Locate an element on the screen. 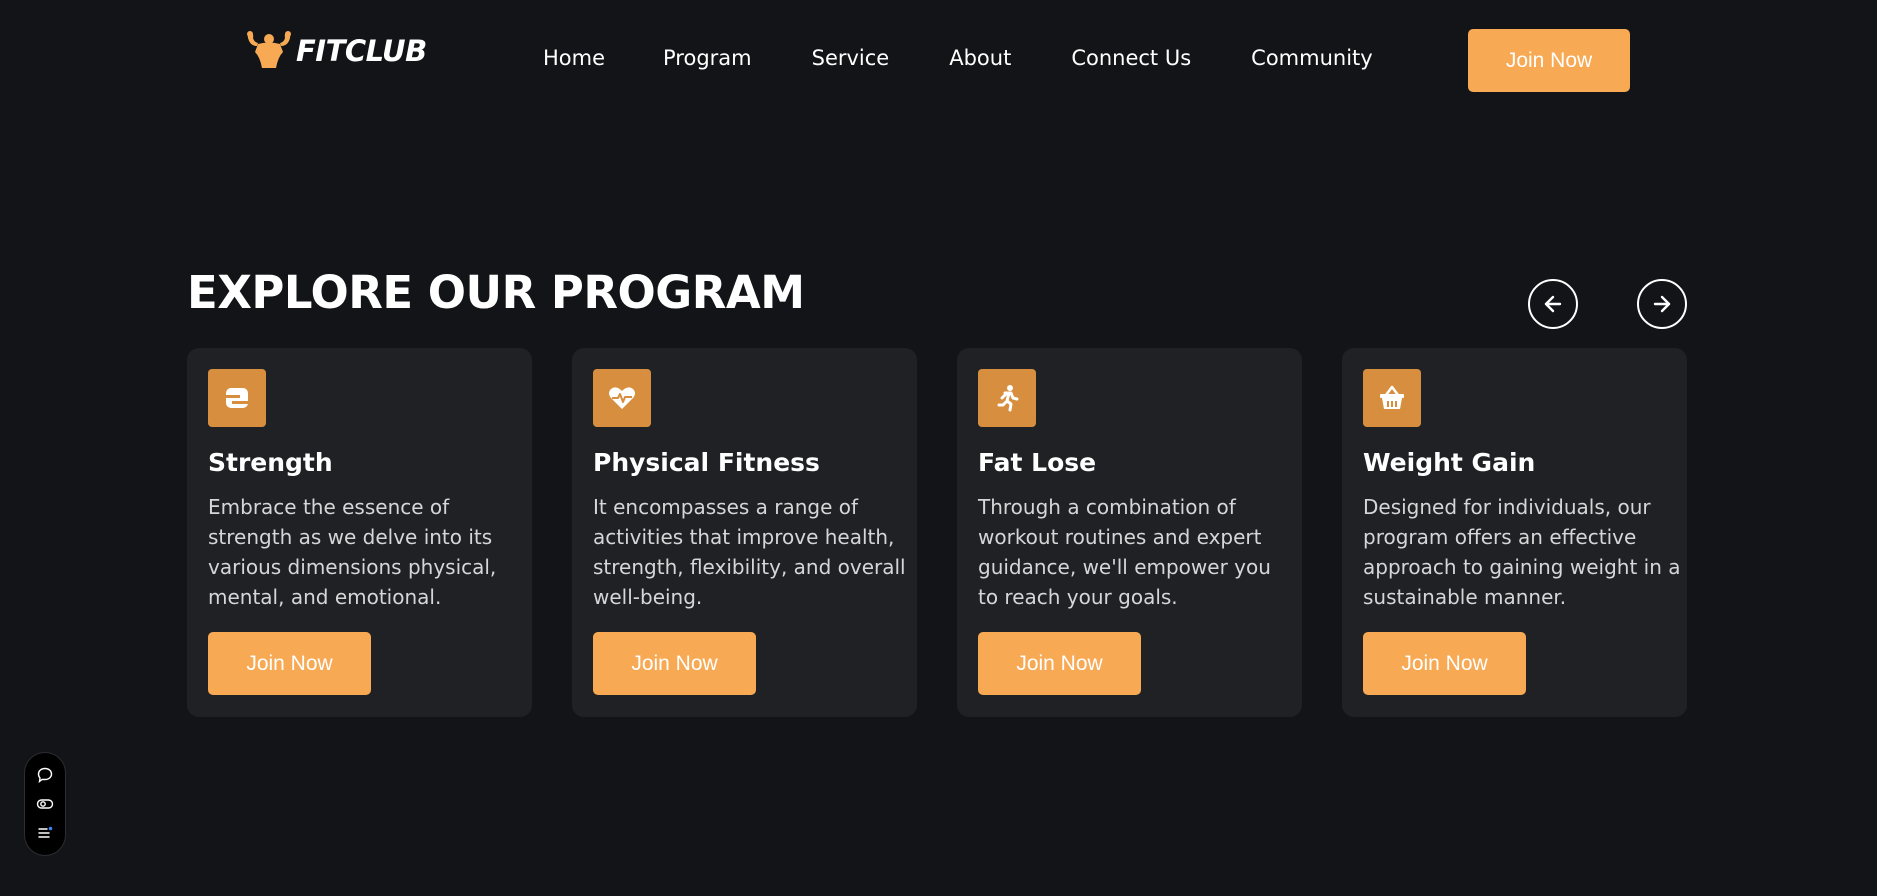  carousel-prev-button is located at coordinates (1553, 304).